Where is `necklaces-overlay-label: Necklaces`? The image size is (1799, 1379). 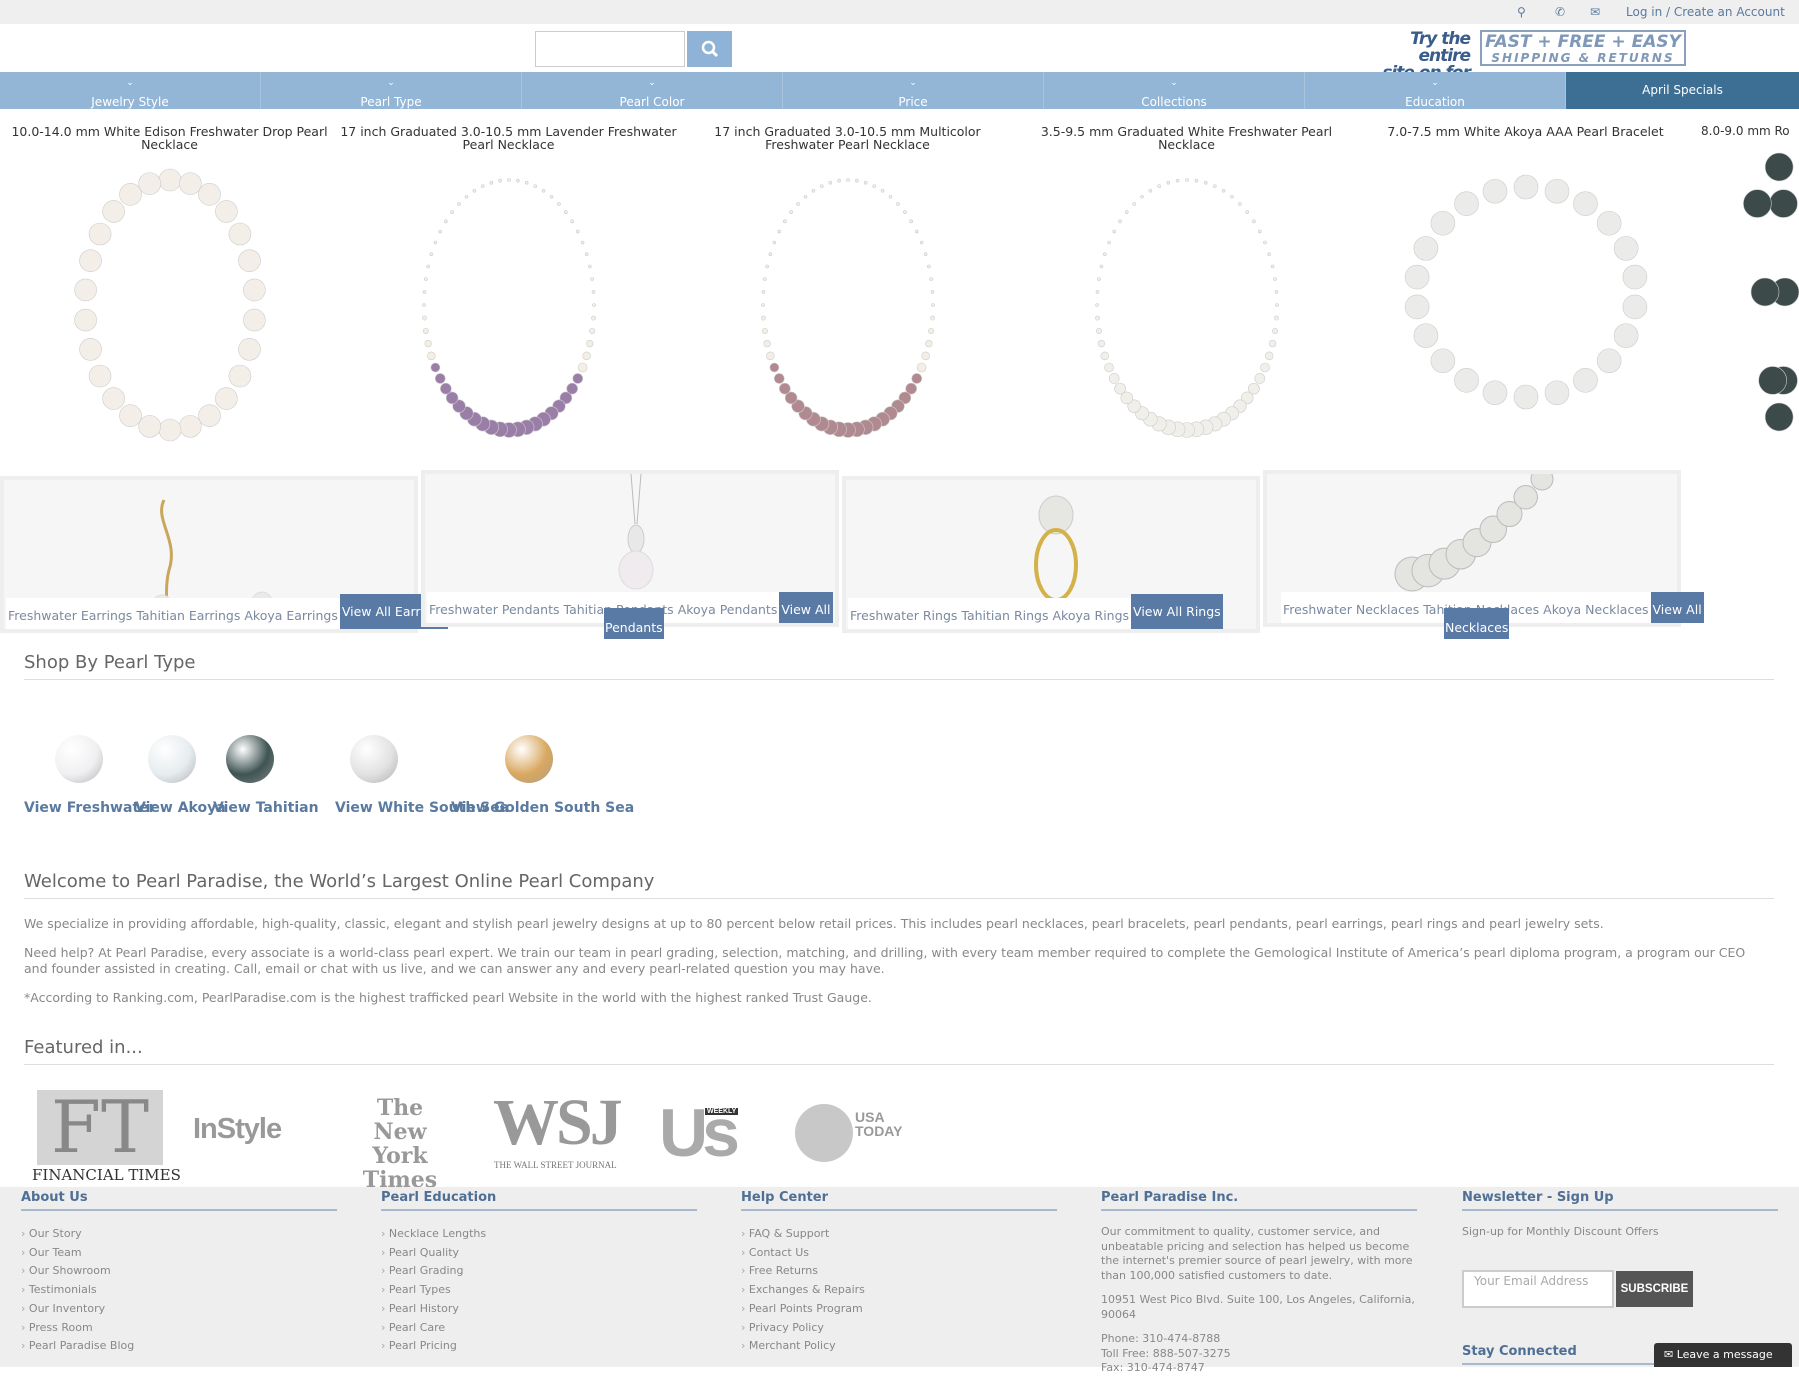 necklaces-overlay-label: Necklaces is located at coordinates (1477, 623).